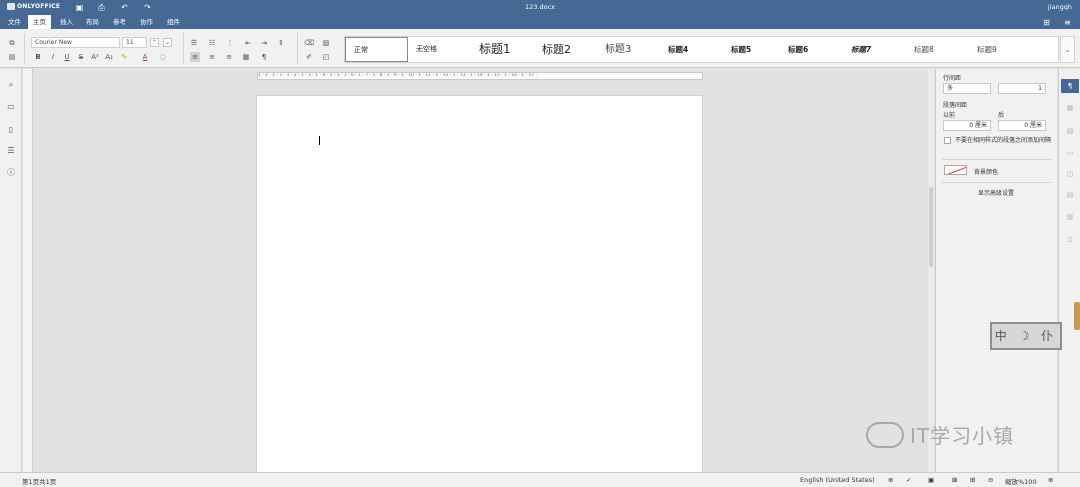 The image size is (1080, 487). What do you see at coordinates (1070, 108) in the screenshot?
I see `table-settings-icon: ▦` at bounding box center [1070, 108].